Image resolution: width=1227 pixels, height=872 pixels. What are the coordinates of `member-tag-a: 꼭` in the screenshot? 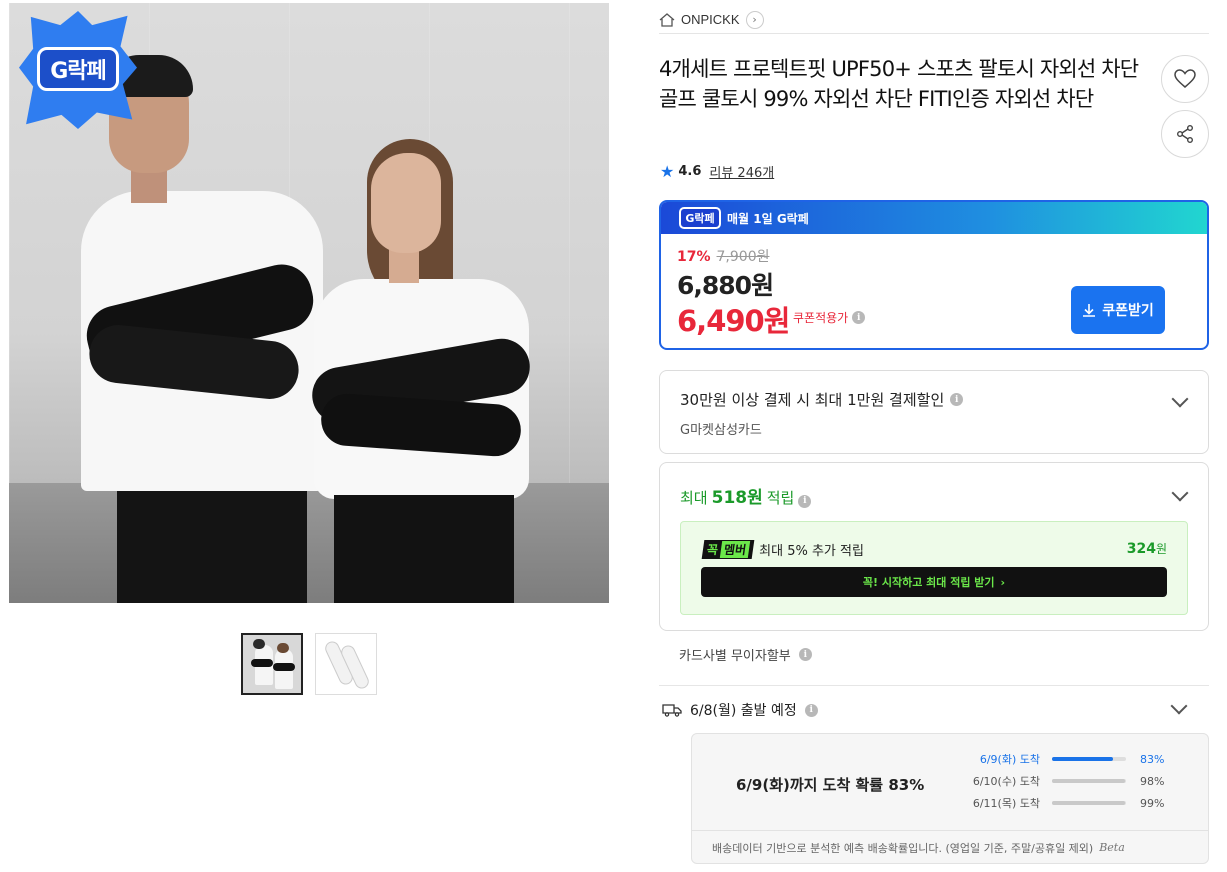 It's located at (712, 550).